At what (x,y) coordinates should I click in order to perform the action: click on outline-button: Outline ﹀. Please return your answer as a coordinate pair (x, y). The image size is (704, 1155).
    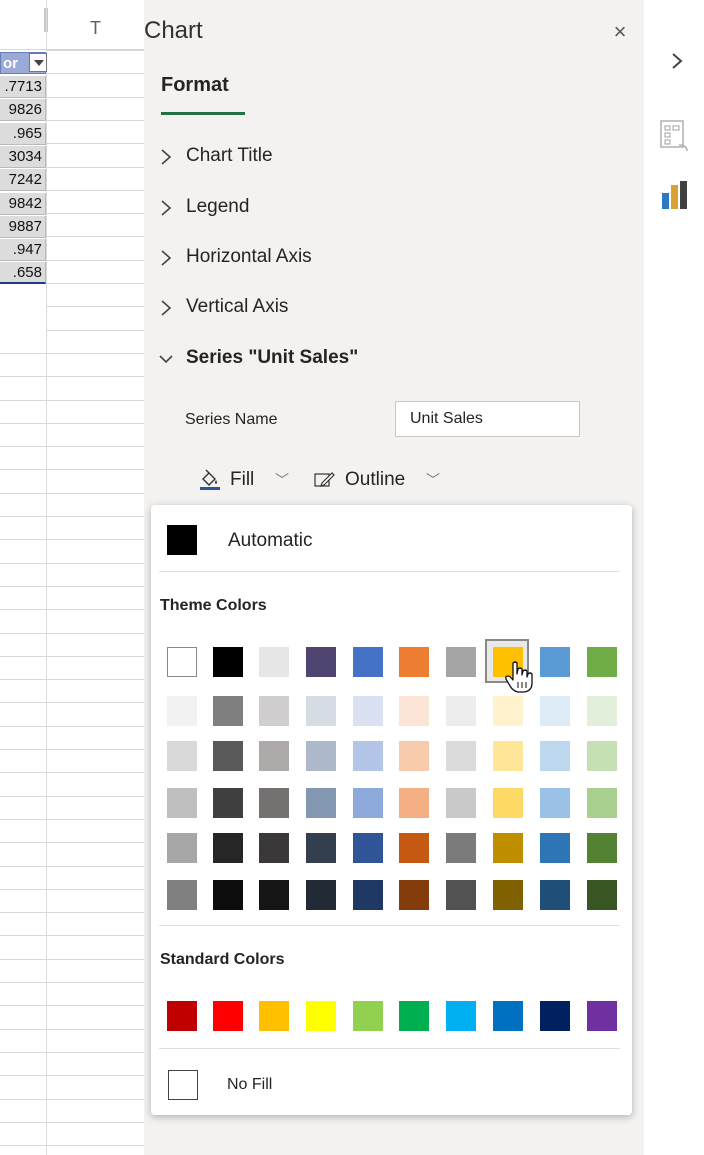
    Looking at the image, I should click on (384, 481).